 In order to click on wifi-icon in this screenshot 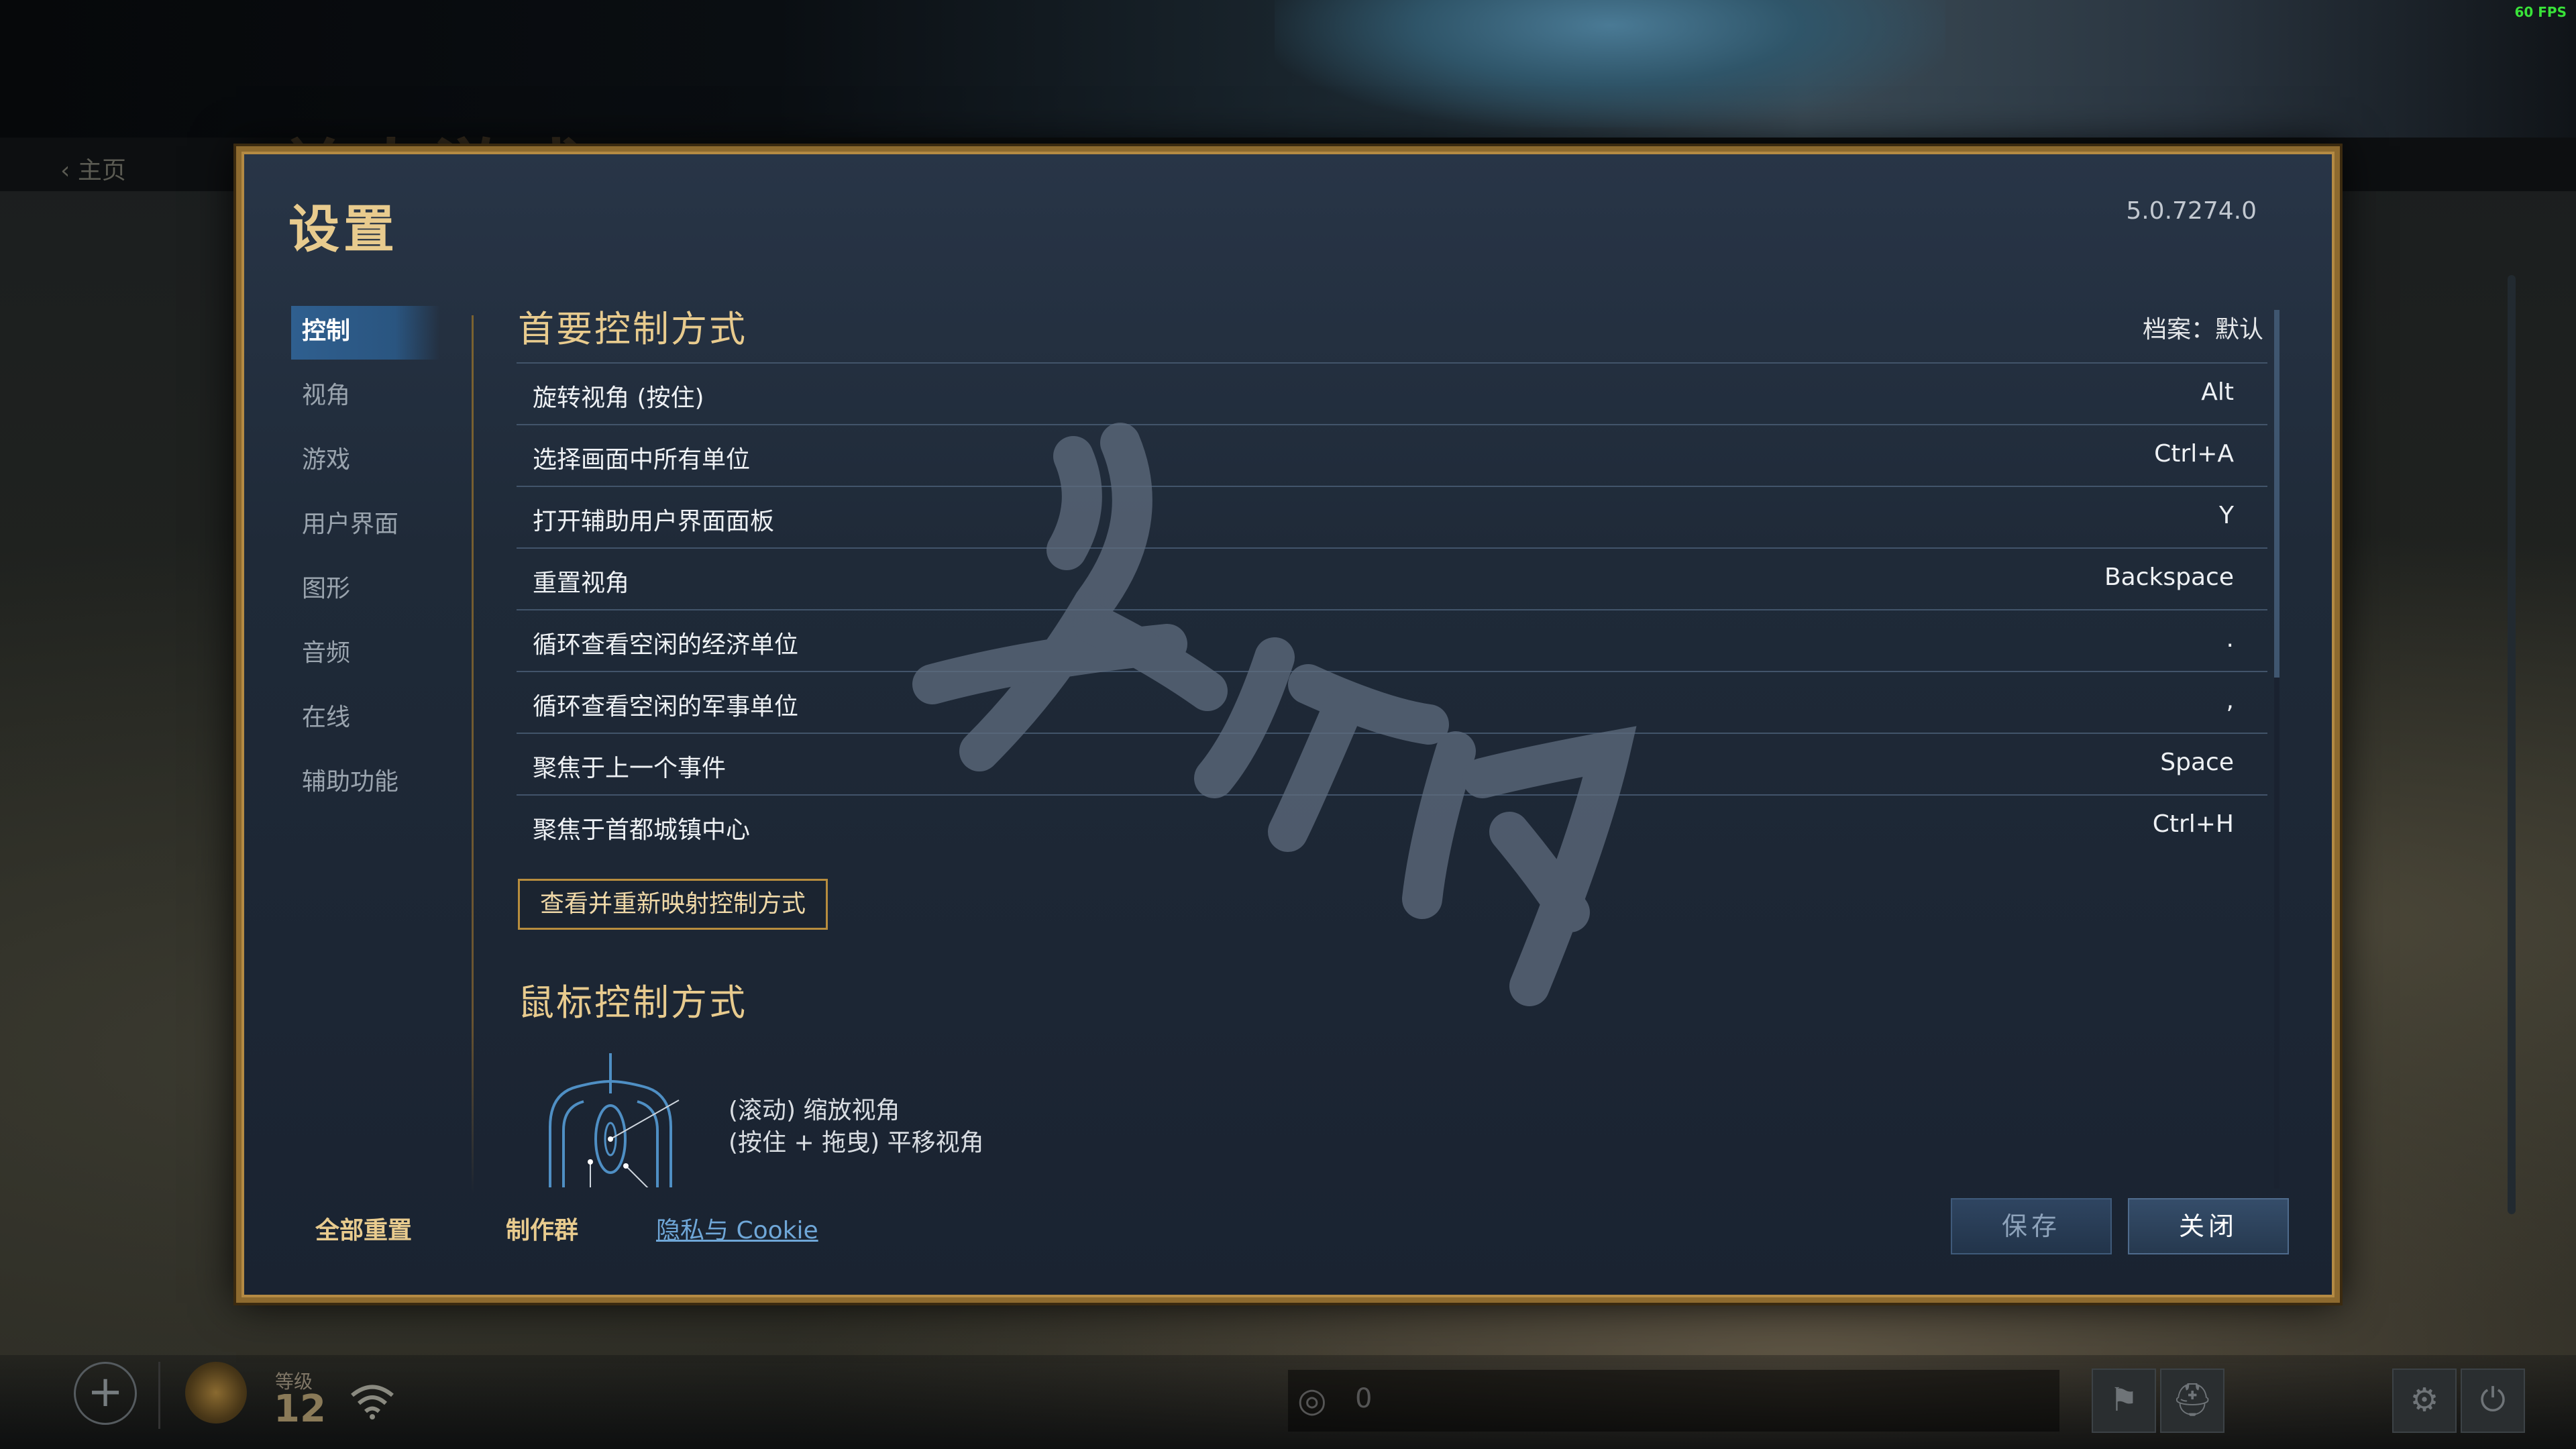, I will do `click(372, 1405)`.